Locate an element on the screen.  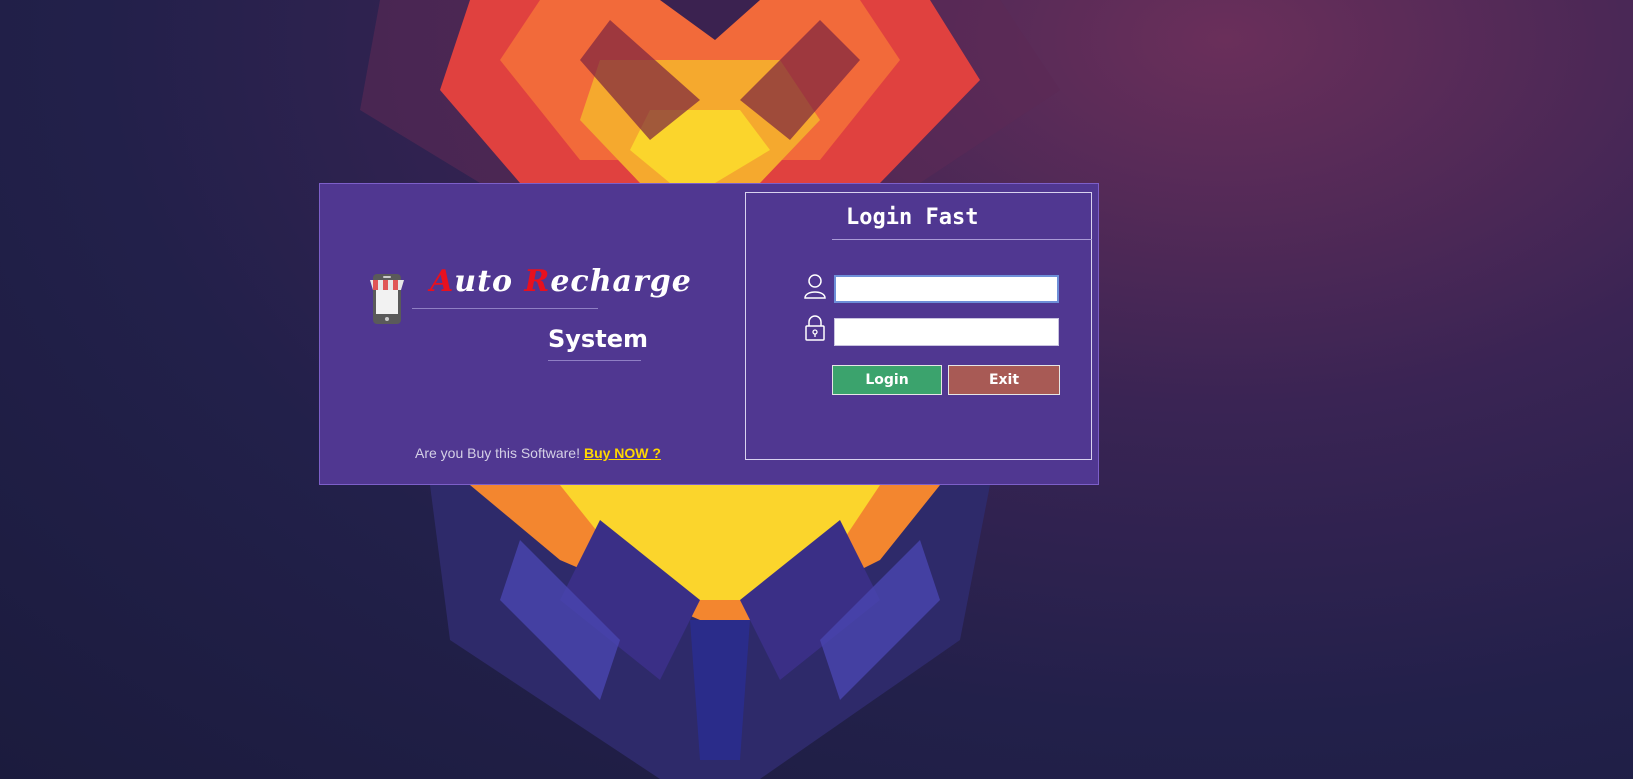
login-title: Login Fast is located at coordinates (912, 217).